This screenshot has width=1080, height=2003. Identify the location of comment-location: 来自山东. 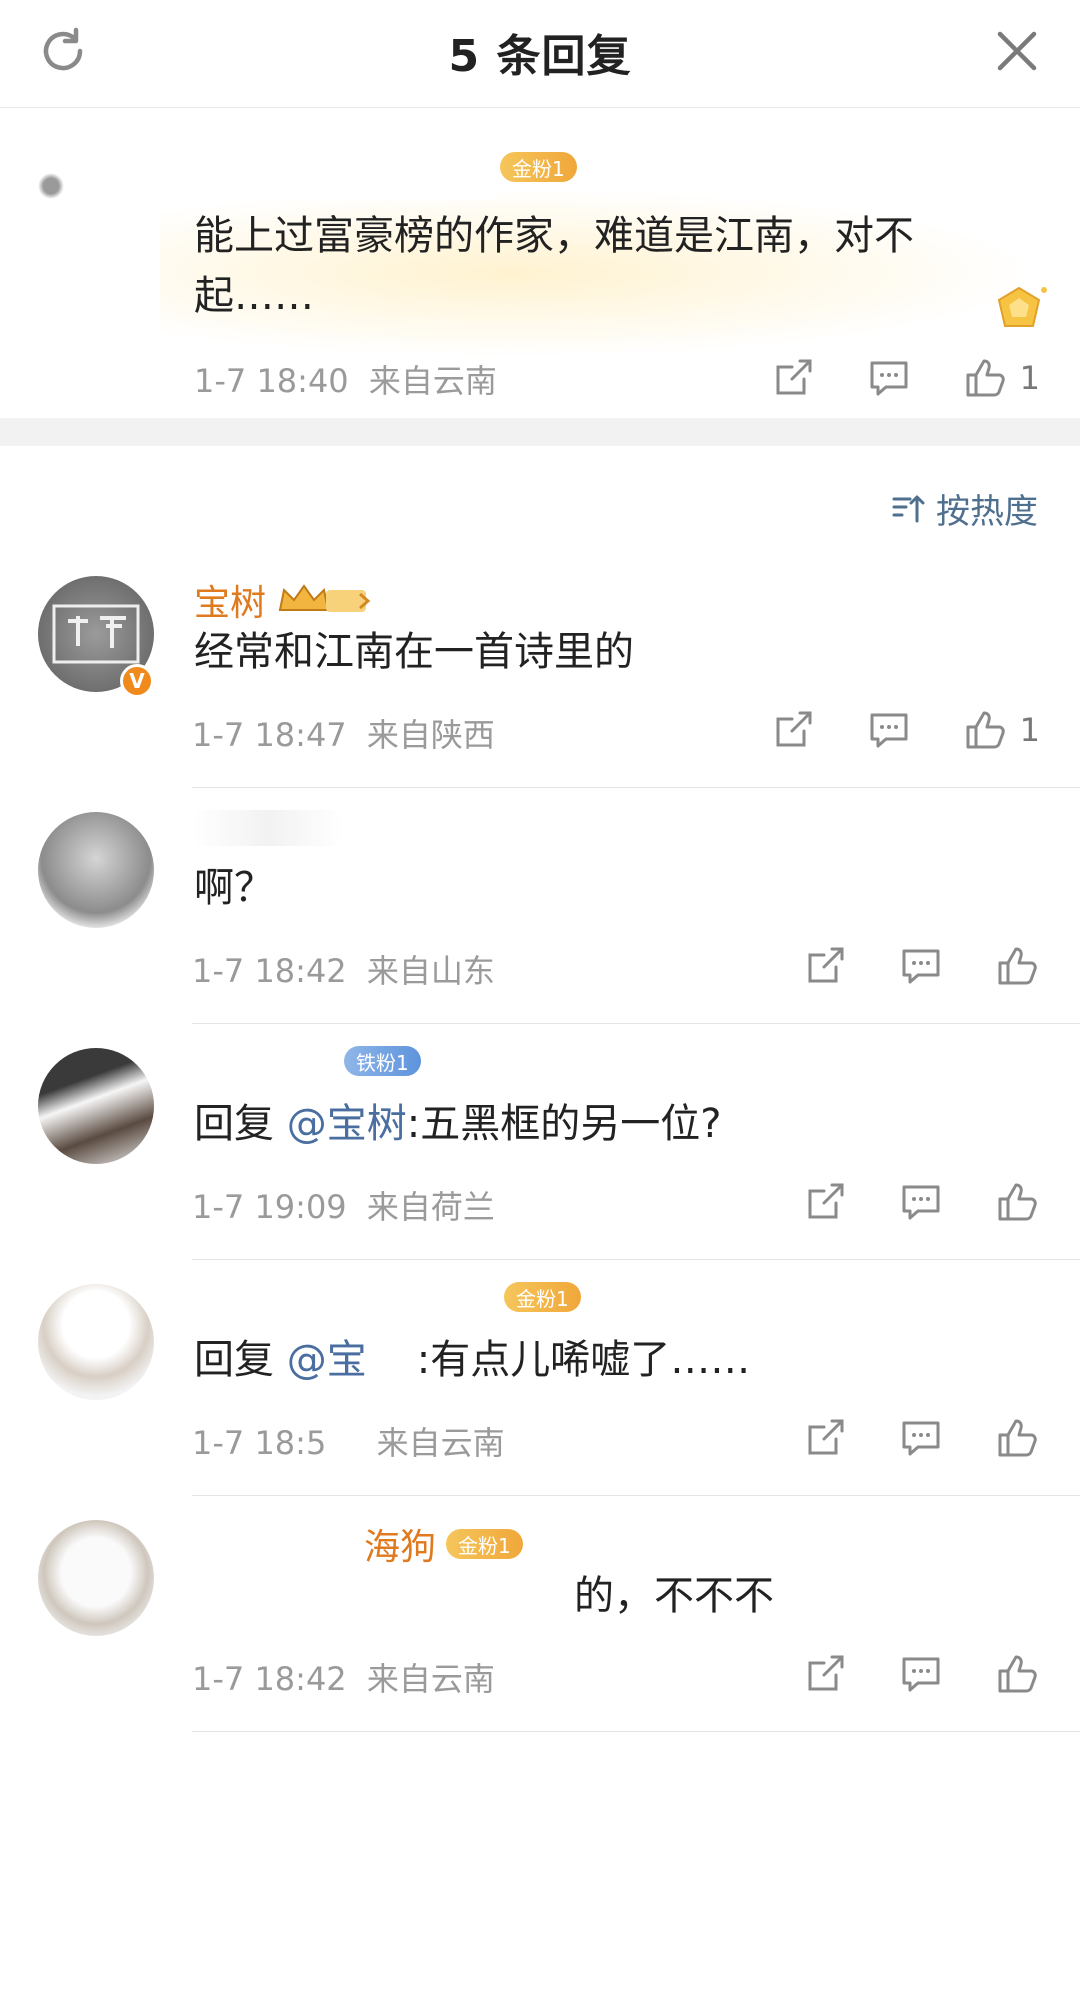
(430, 971).